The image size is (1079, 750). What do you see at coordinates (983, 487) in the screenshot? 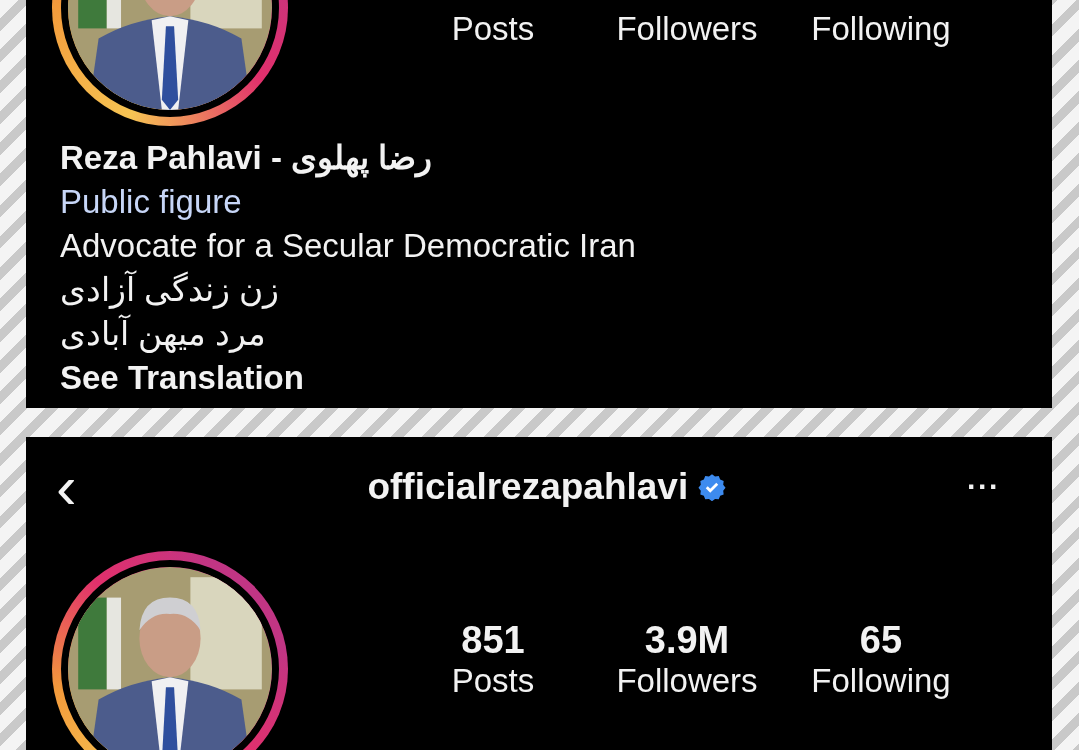
I see `more-menu-button: ···` at bounding box center [983, 487].